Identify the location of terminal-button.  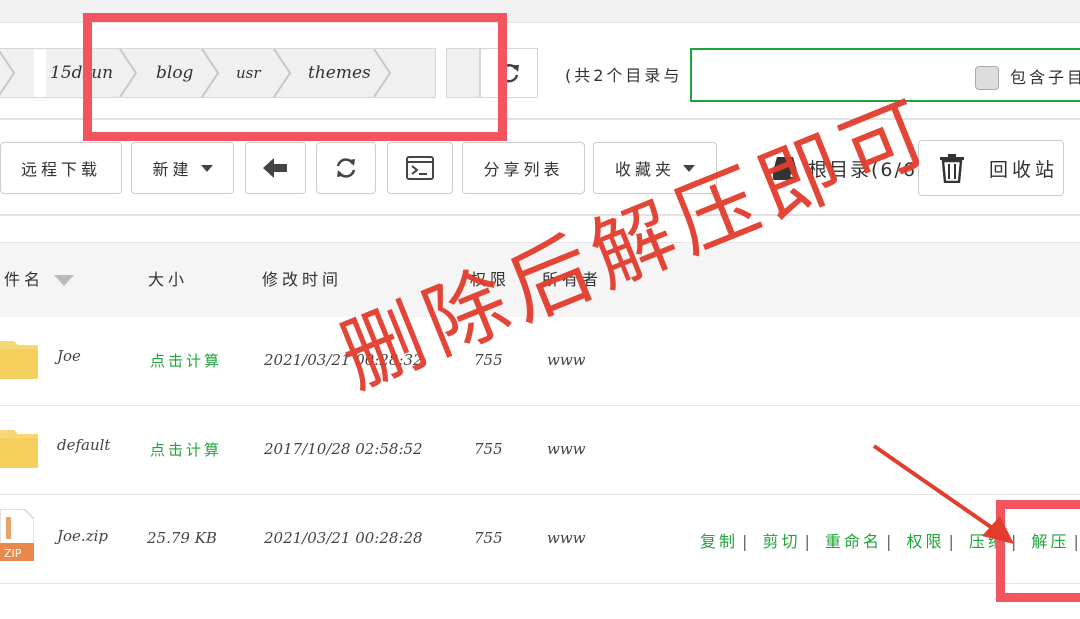
(420, 168).